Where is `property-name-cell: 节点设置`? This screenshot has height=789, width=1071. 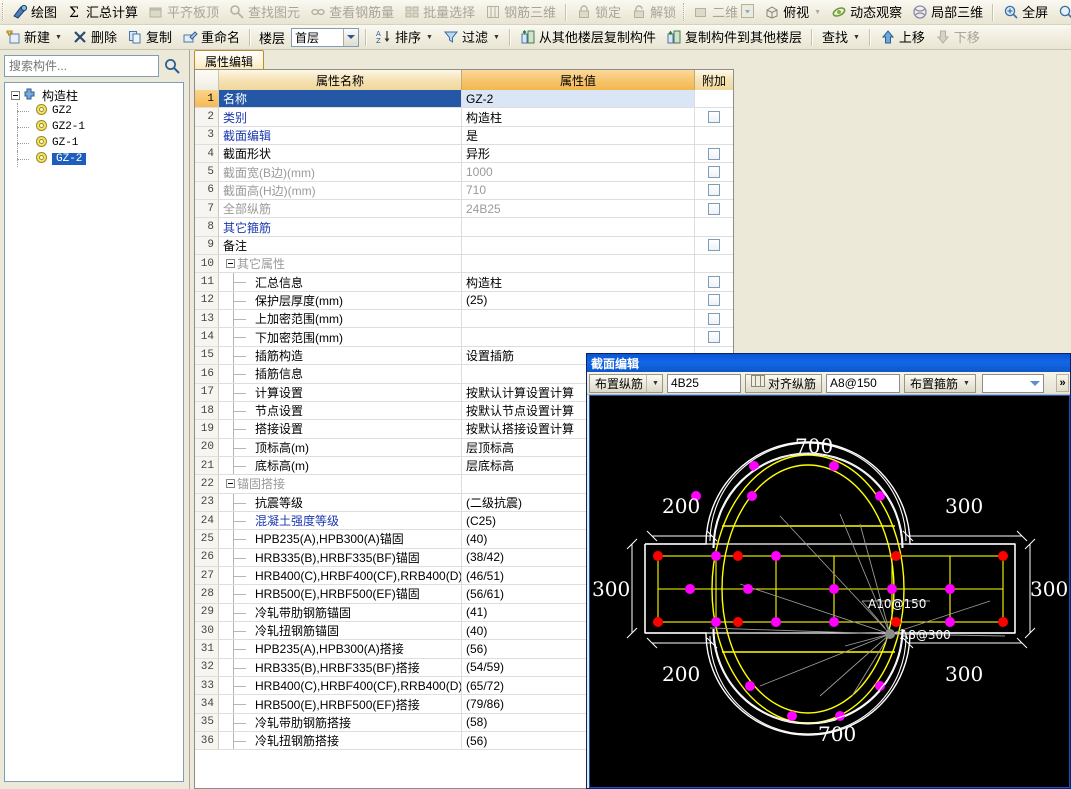 property-name-cell: 节点设置 is located at coordinates (340, 411).